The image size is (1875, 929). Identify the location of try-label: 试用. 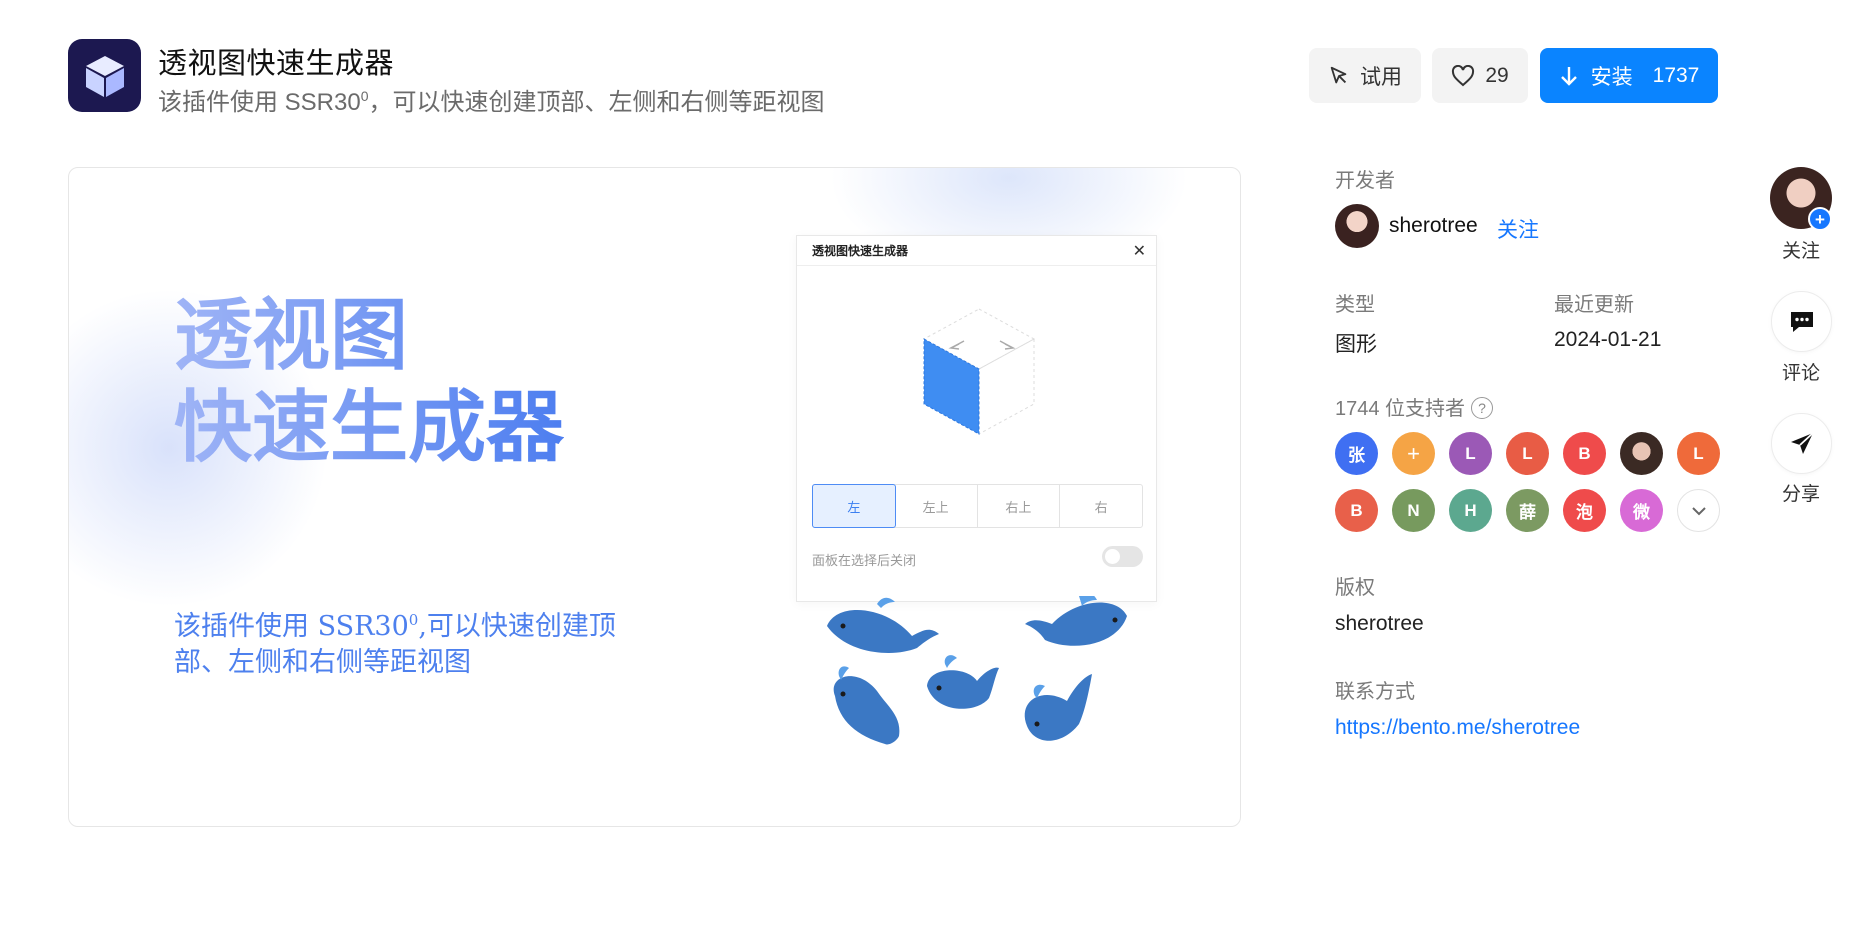
(1381, 77).